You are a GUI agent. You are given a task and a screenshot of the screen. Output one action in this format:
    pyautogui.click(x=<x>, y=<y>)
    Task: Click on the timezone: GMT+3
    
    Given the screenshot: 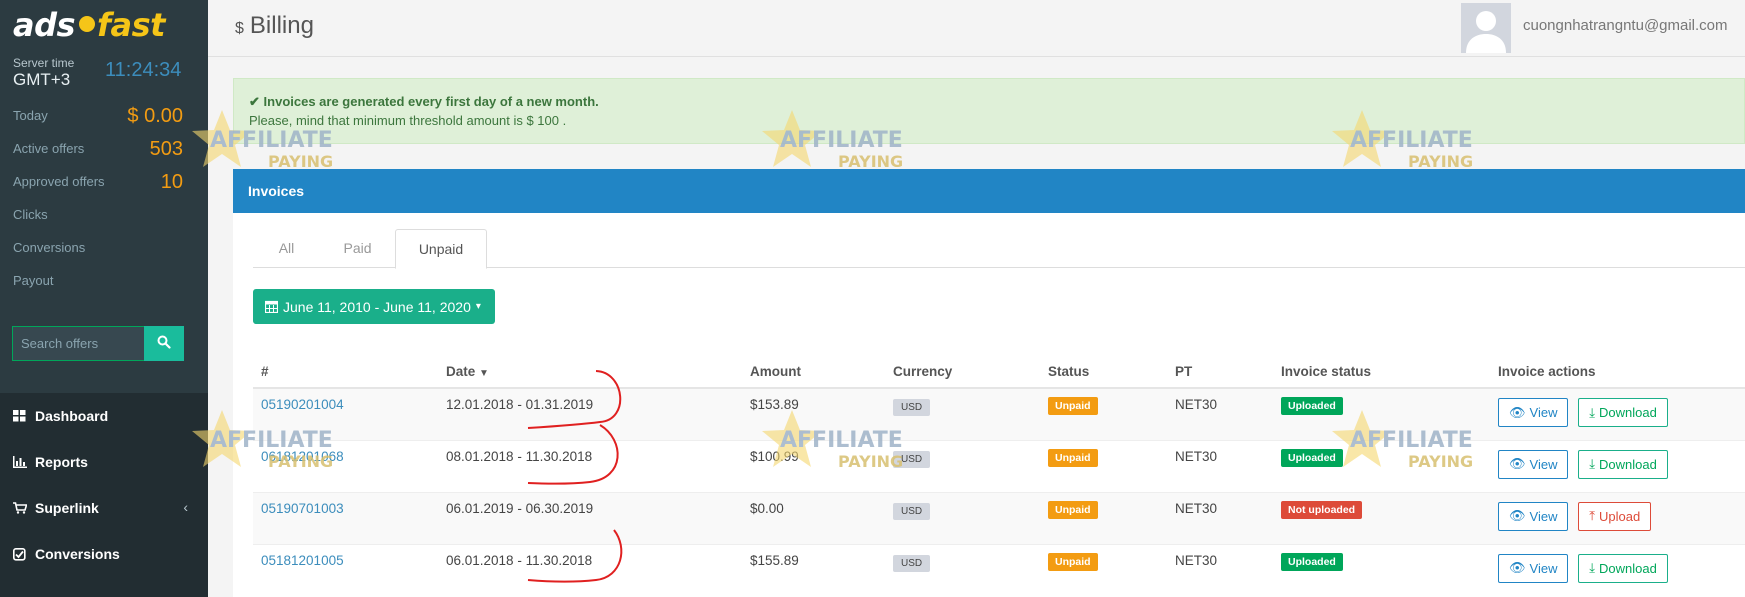 What is the action you would take?
    pyautogui.click(x=42, y=79)
    